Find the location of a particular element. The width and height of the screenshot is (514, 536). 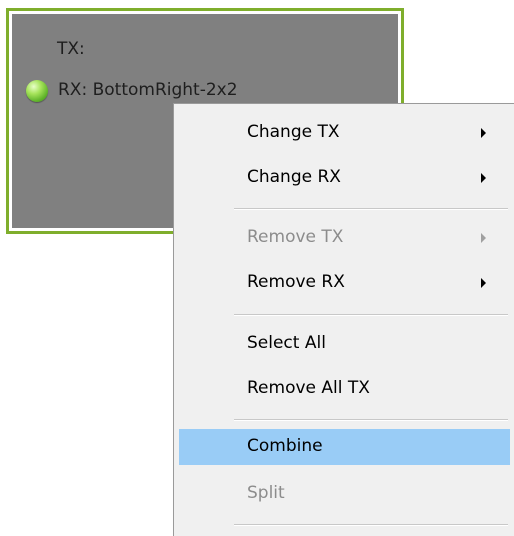

menu-item-label: Remove RX is located at coordinates (296, 282).